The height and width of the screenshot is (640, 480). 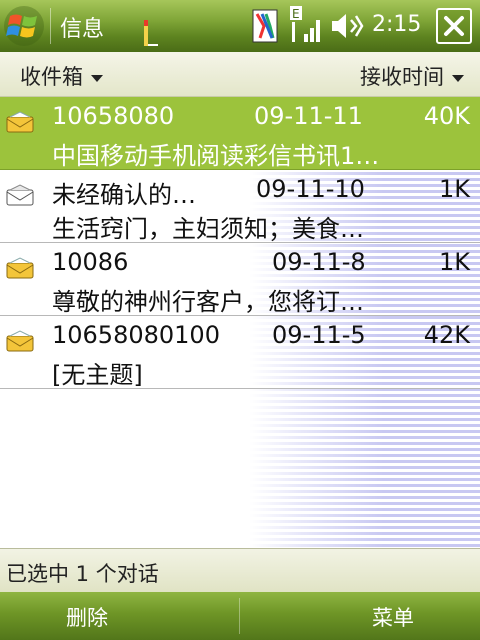 I want to click on close-icon, so click(x=454, y=26).